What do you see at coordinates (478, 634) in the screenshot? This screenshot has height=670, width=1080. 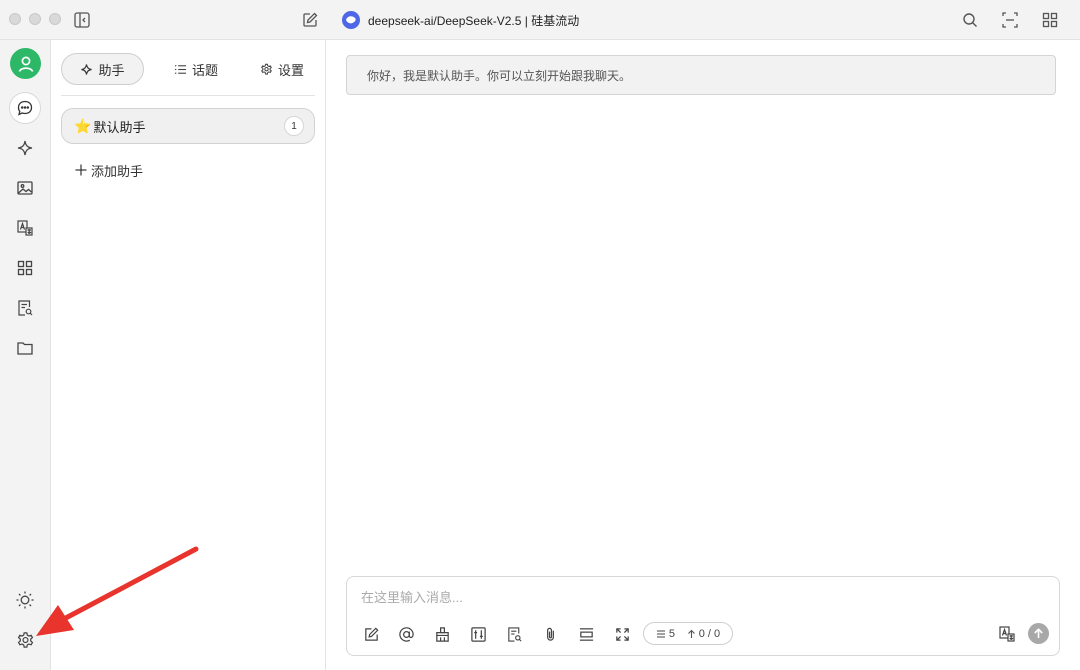 I see `settings-sliders-icon` at bounding box center [478, 634].